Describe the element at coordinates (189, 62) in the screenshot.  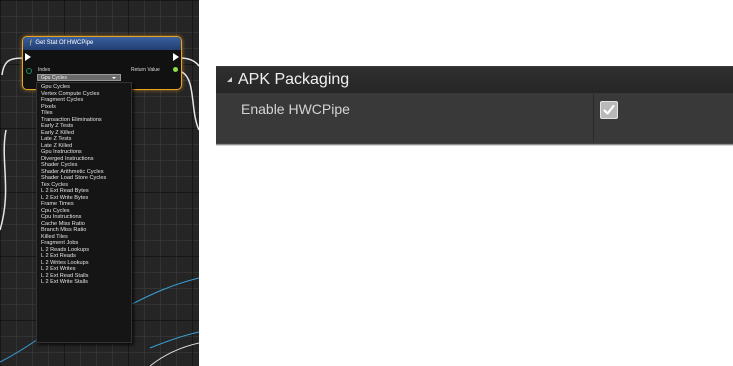
I see `exec-wire-out` at that location.